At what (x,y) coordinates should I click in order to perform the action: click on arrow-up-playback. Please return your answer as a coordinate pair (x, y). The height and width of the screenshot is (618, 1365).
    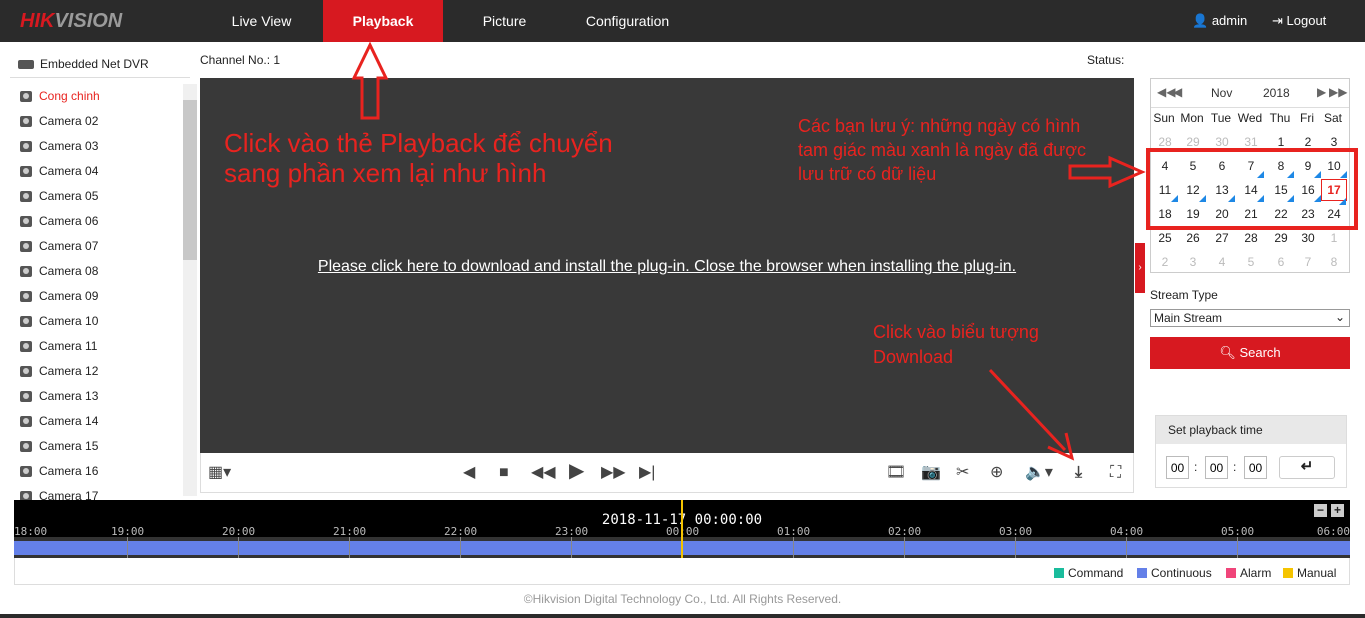
    Looking at the image, I should click on (370, 80).